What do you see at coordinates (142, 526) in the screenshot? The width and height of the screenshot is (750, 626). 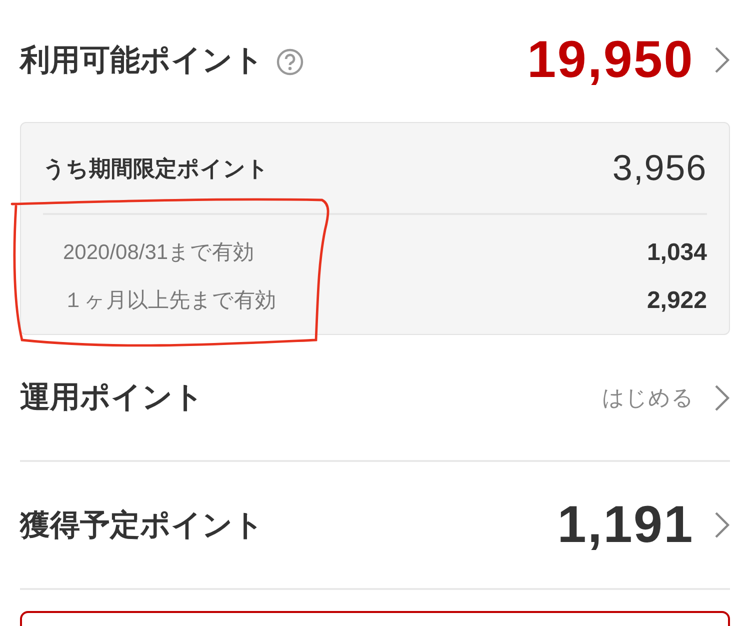 I see `pending-points-label: 獲得予定ポイント` at bounding box center [142, 526].